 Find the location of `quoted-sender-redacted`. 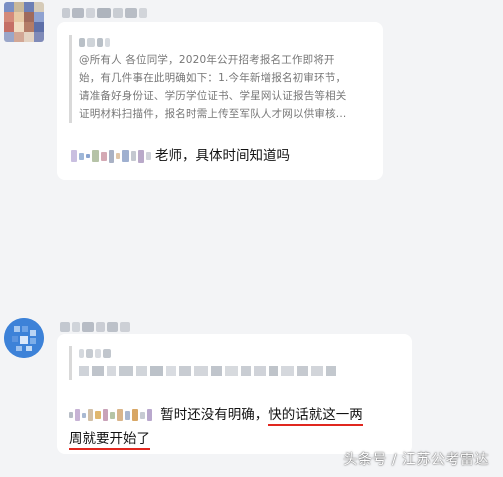

quoted-sender-redacted is located at coordinates (229, 42).